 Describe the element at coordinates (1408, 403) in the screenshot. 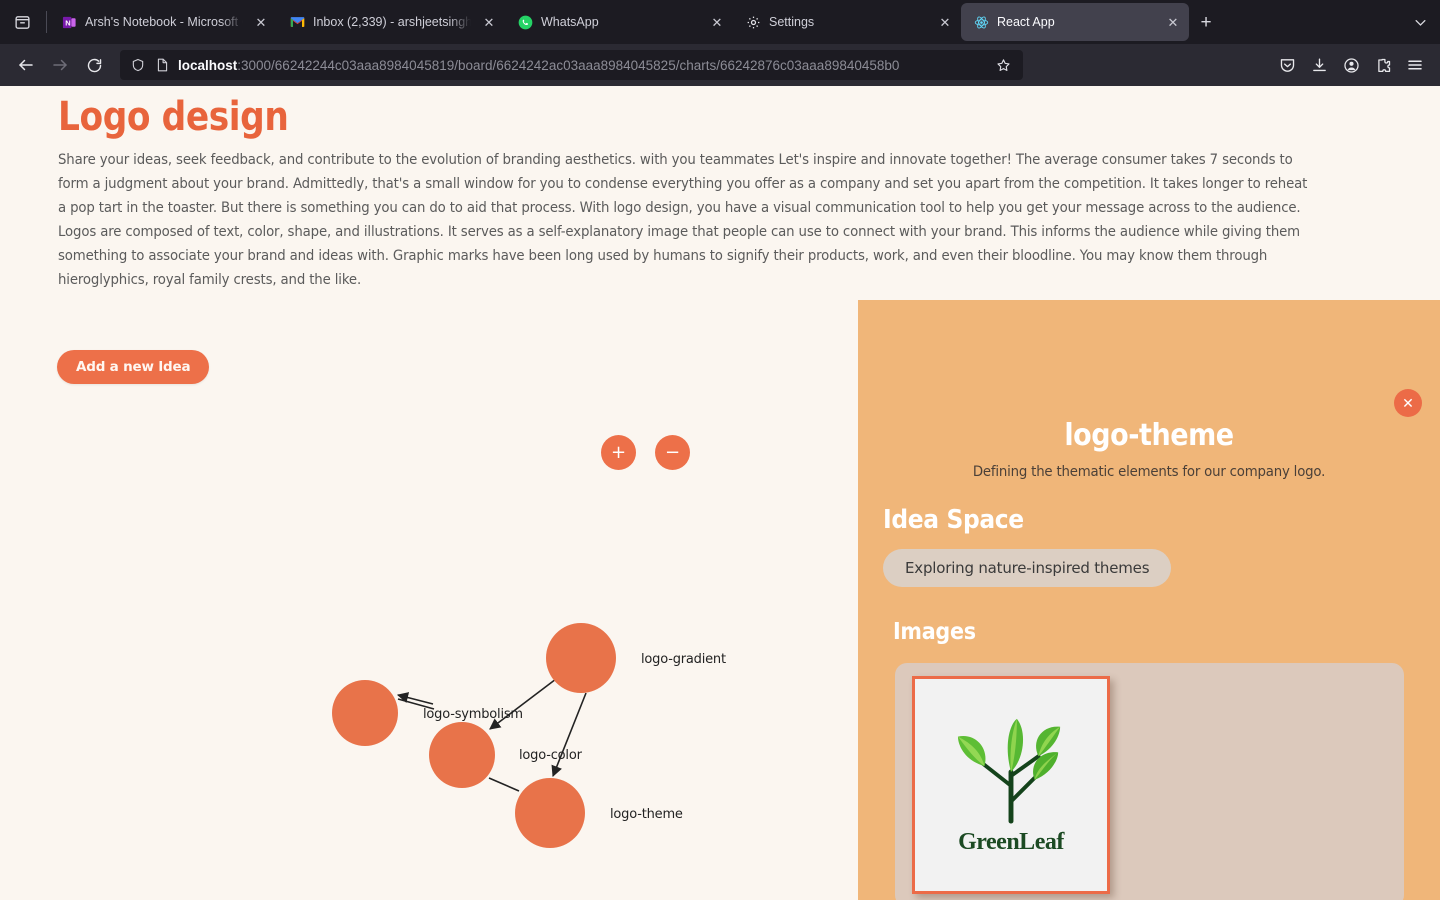

I see `close-panel-button: ✕` at that location.